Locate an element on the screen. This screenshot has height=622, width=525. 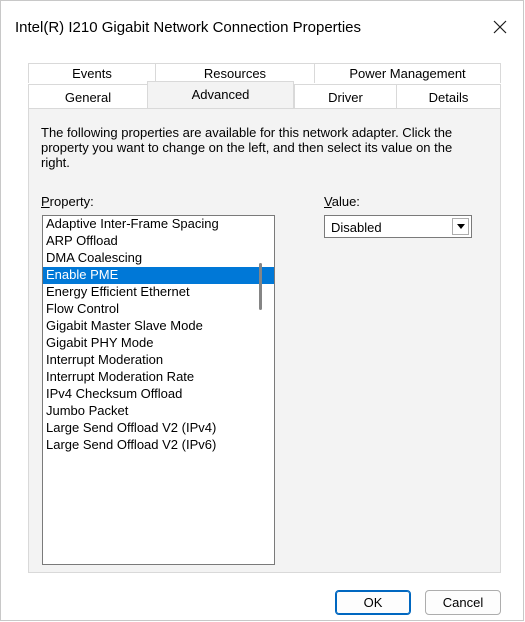
property-item: Large Send Offload V2 (IPv4) is located at coordinates (158, 428).